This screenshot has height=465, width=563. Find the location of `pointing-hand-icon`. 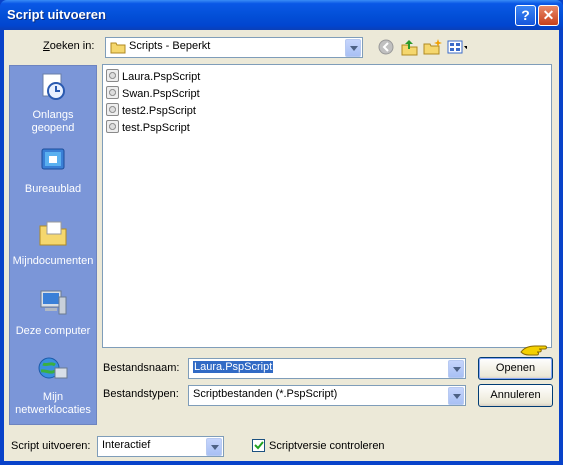

pointing-hand-icon is located at coordinates (533, 350).